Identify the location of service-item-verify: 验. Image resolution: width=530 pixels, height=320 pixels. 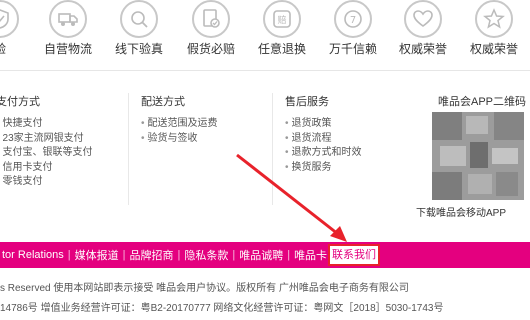
(17, 31).